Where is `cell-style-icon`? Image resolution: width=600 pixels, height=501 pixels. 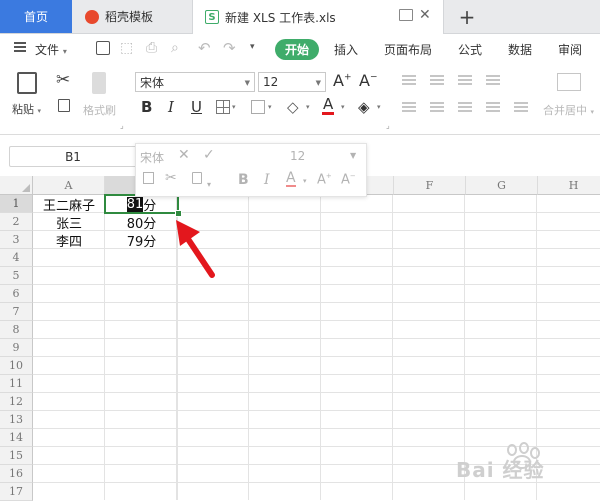
cell-style-icon is located at coordinates (258, 107).